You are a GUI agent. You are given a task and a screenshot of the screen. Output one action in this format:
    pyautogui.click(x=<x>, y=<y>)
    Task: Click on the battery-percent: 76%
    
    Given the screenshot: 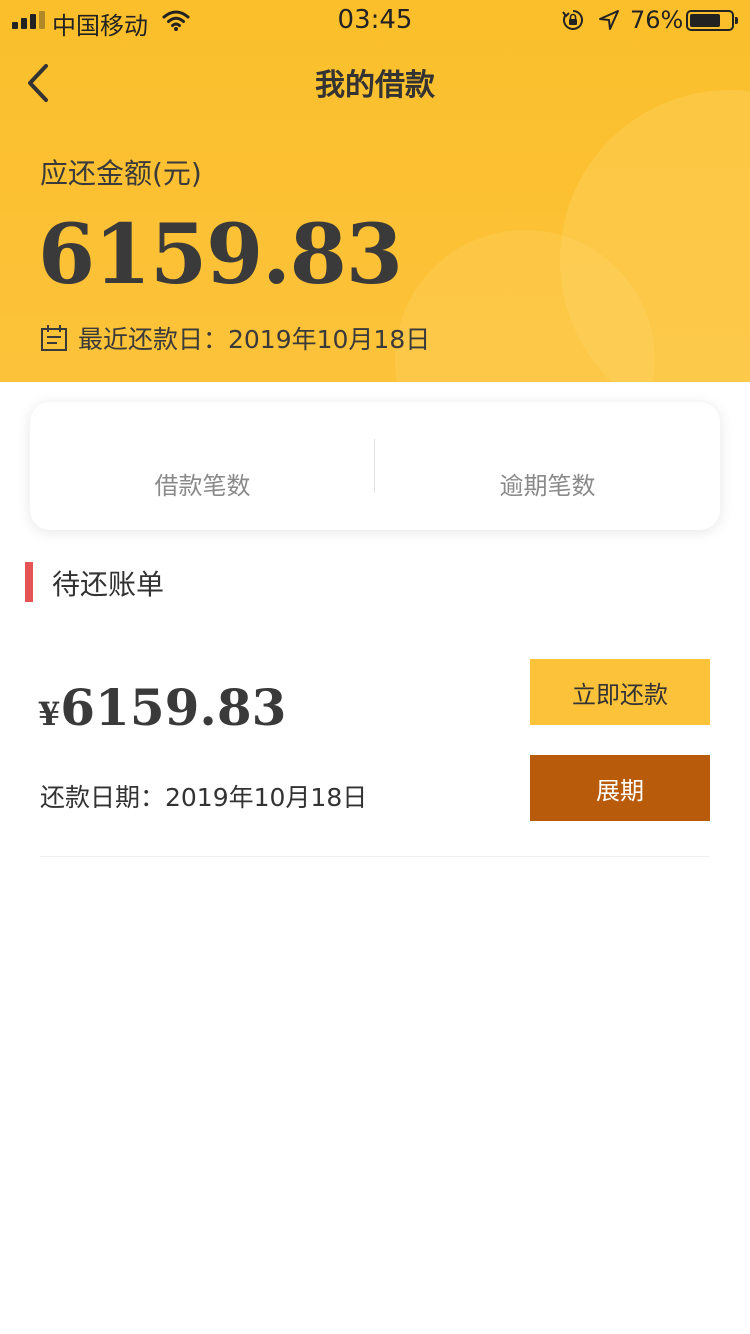 What is the action you would take?
    pyautogui.click(x=657, y=20)
    